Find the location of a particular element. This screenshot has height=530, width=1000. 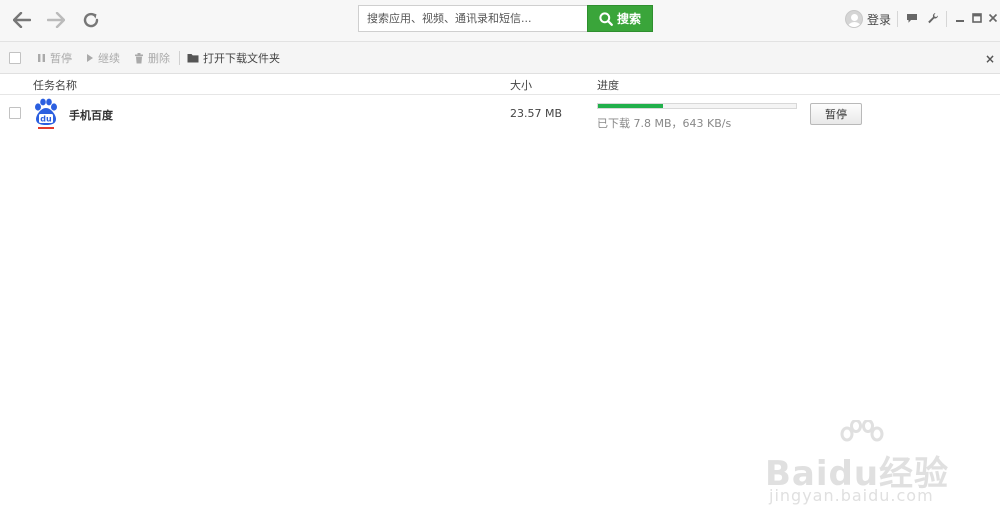

close-window-button is located at coordinates (993, 18).